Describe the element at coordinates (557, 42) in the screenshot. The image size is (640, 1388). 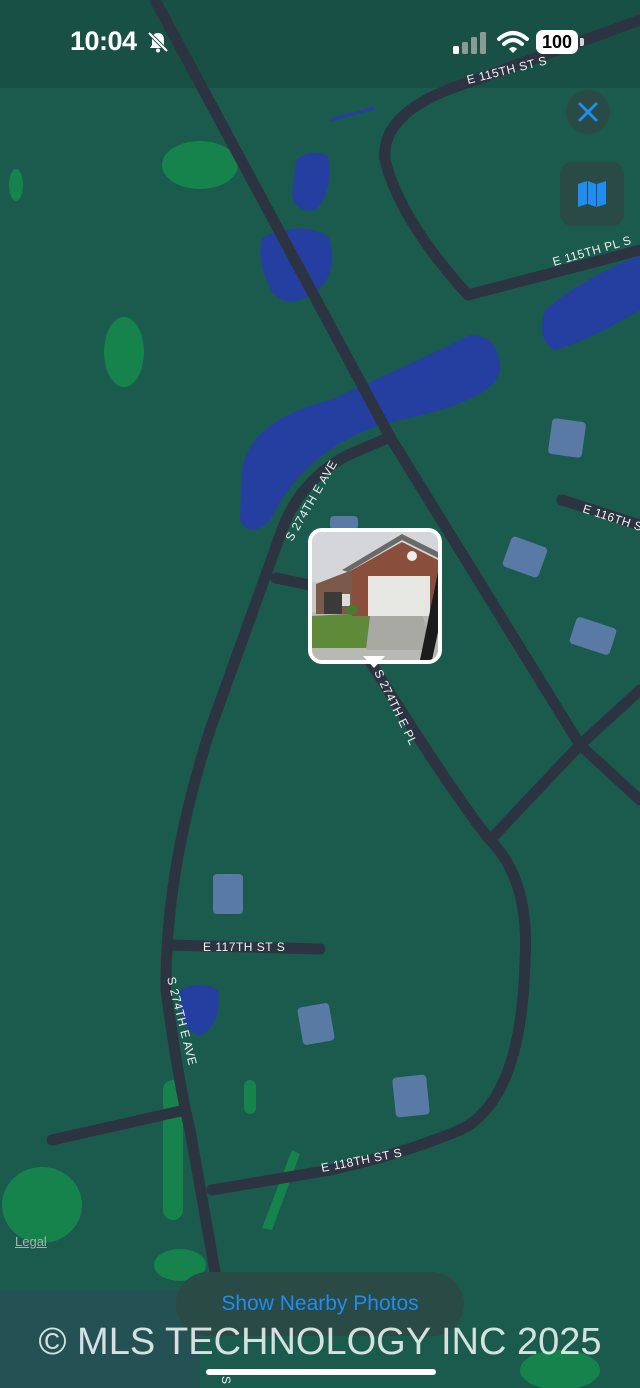
I see `battery-level: 100` at that location.